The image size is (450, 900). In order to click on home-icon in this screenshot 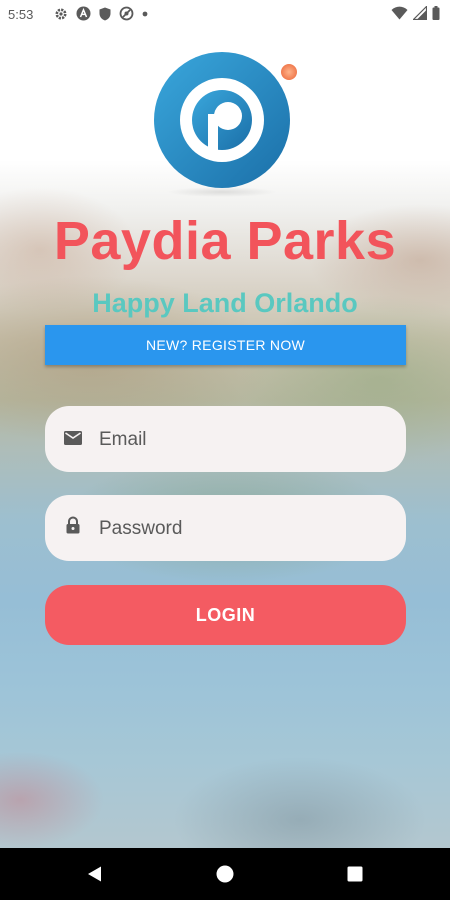, I will do `click(225, 874)`.